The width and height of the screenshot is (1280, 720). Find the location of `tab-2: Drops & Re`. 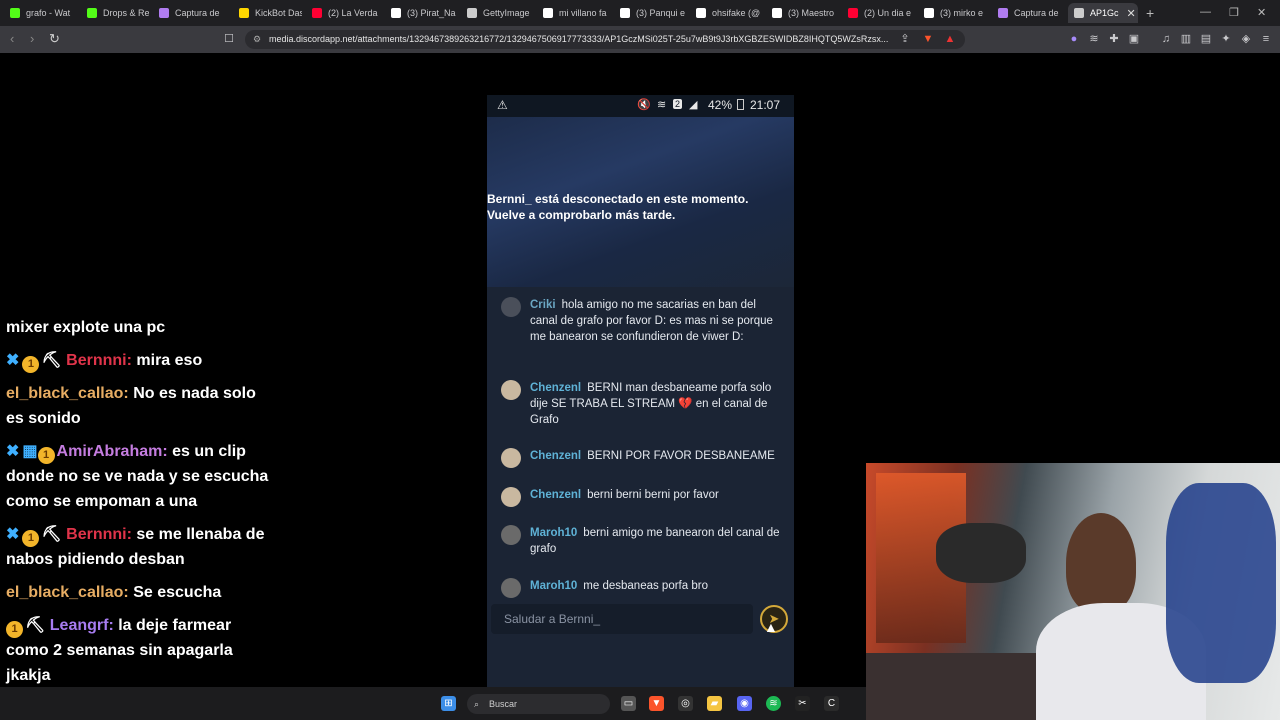

tab-2: Drops & Re is located at coordinates (115, 13).